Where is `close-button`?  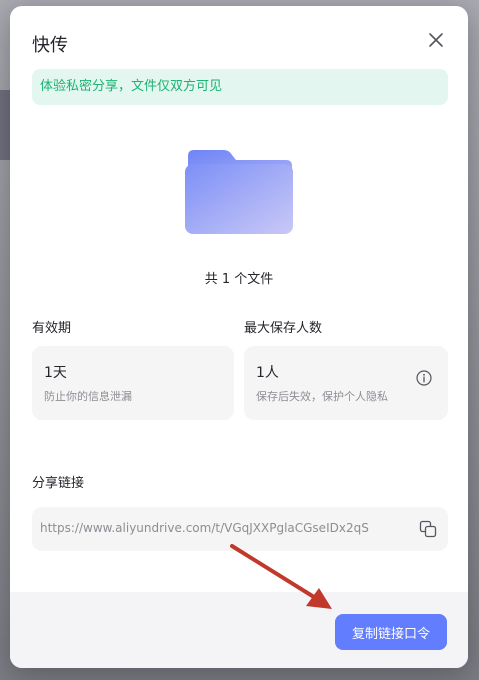
close-button is located at coordinates (436, 40).